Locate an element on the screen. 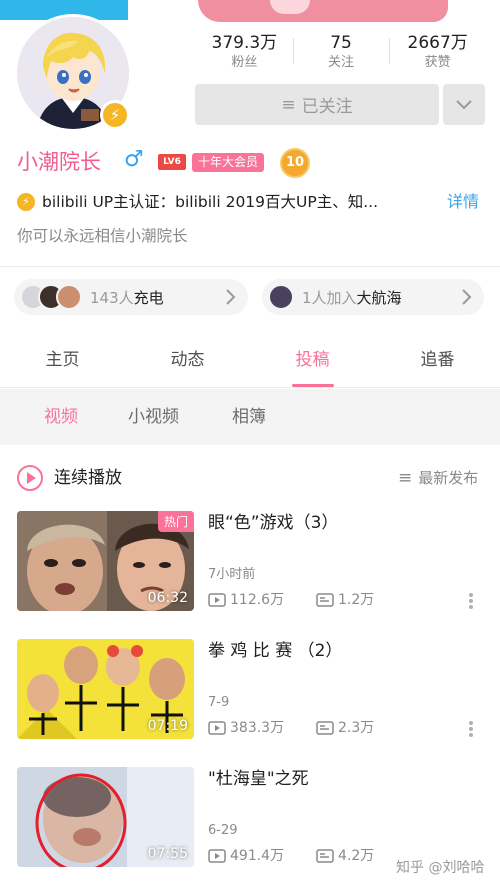 The image size is (500, 889). video-thumbnail: 07:55 is located at coordinates (105, 817).